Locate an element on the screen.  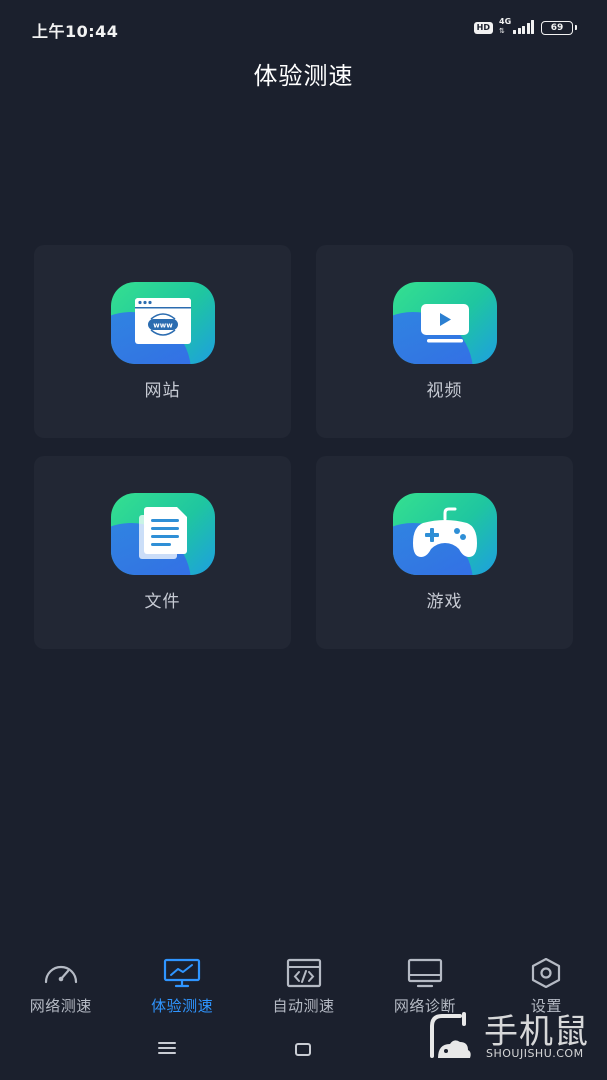
monitor-chart-icon is located at coordinates (182, 973).